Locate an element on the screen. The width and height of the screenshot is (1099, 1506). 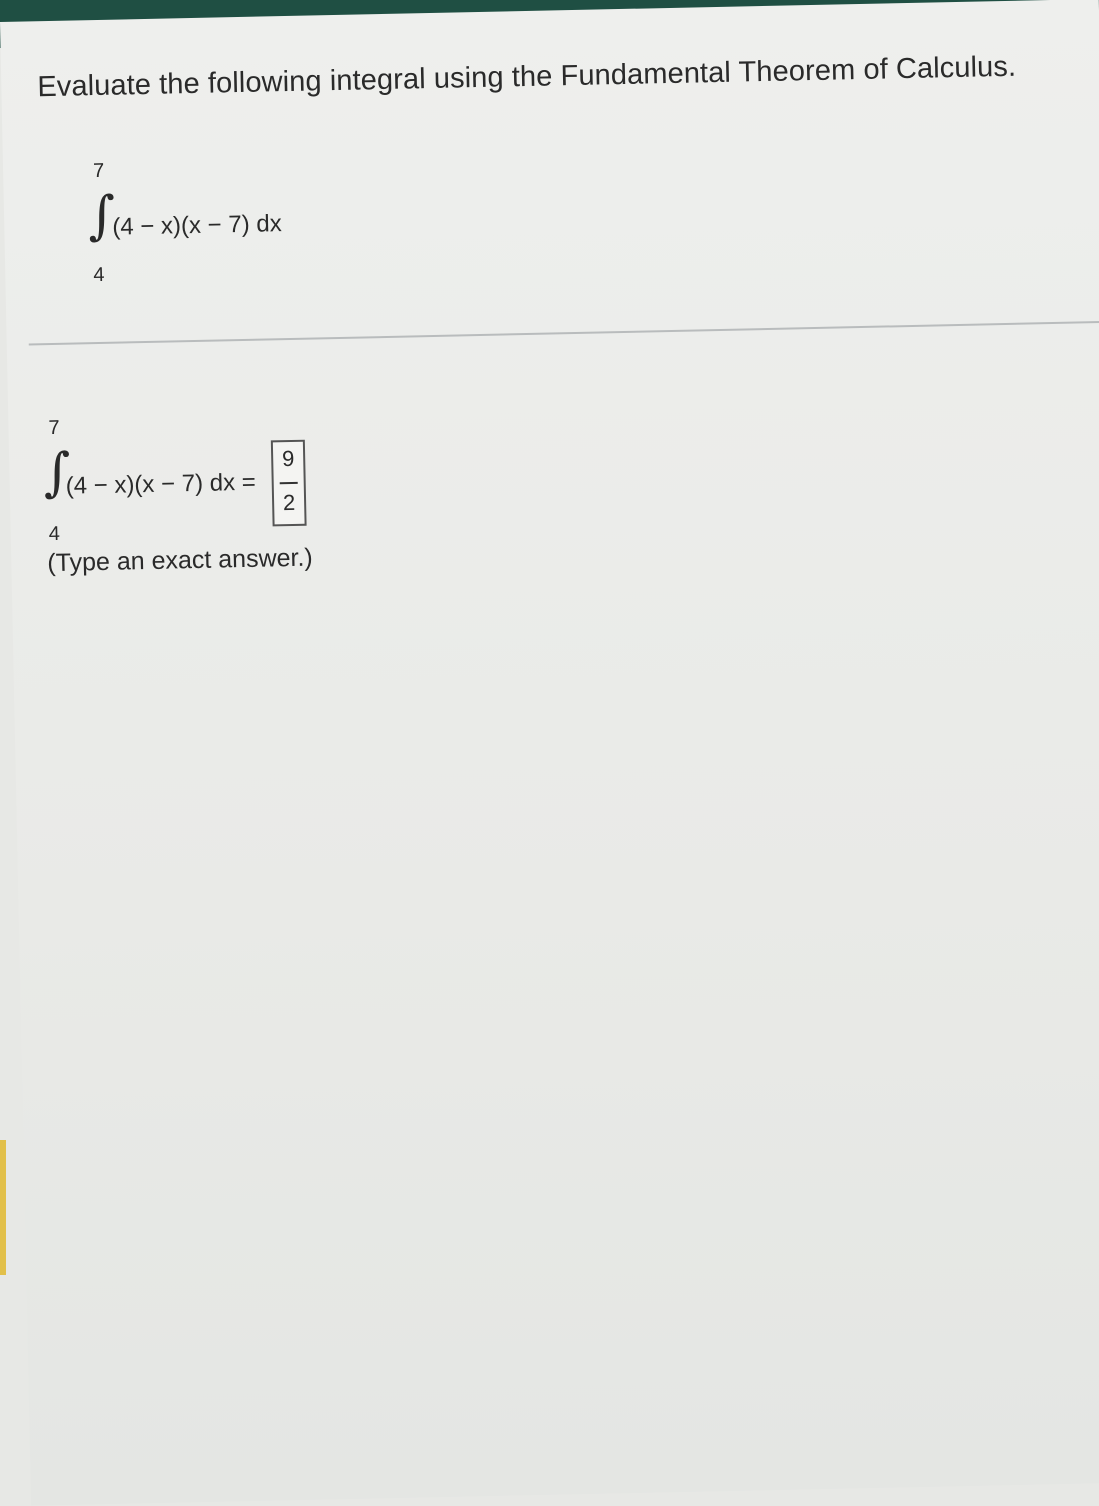
section-divider is located at coordinates (563, 333).